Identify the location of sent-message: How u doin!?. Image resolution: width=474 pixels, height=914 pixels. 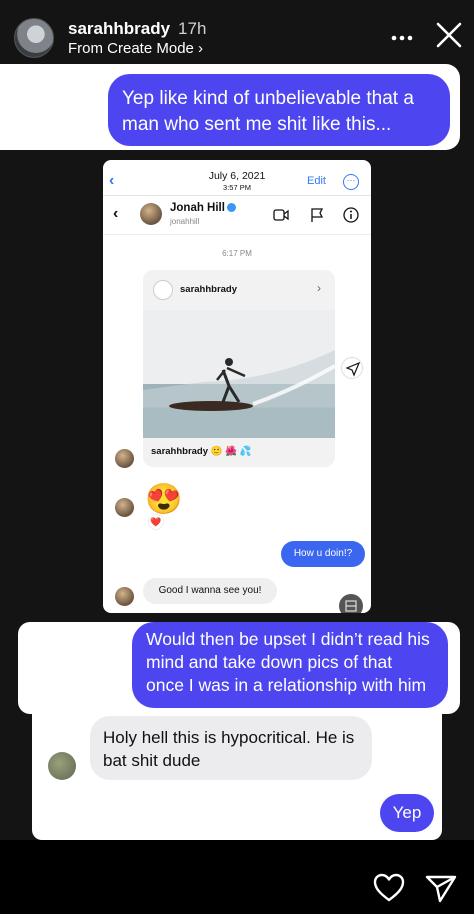
(323, 554).